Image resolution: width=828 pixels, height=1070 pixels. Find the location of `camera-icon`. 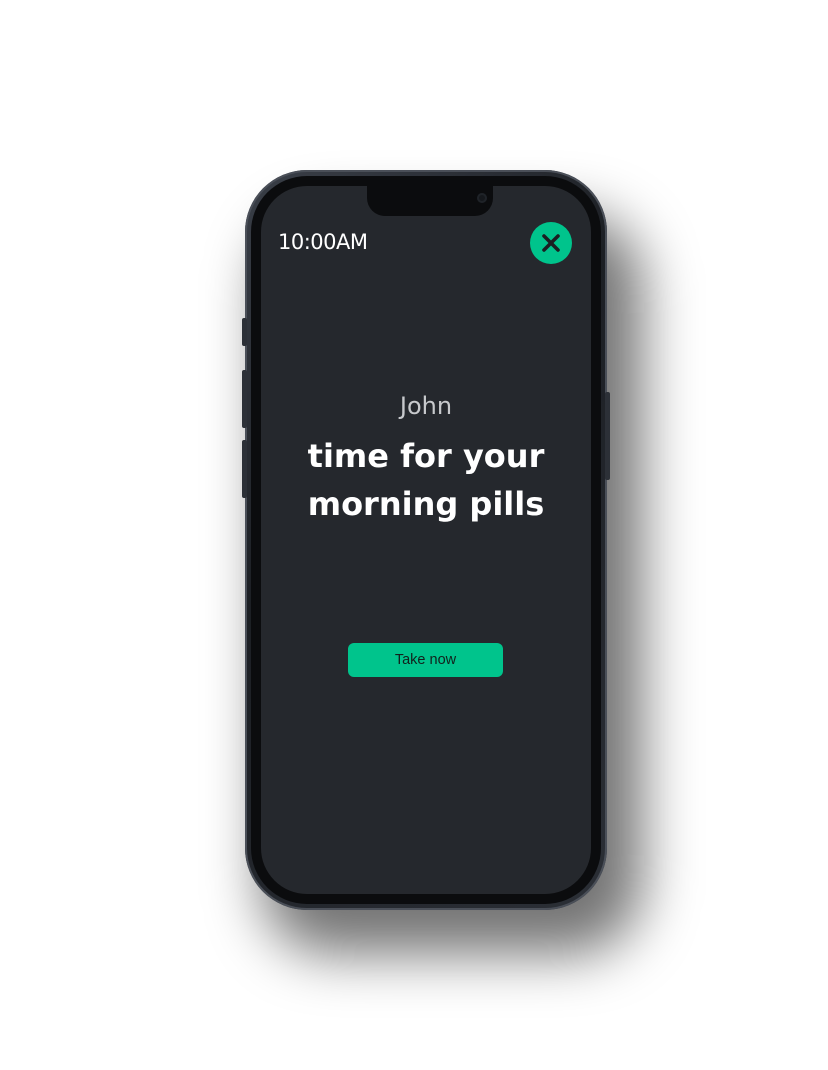

camera-icon is located at coordinates (482, 198).